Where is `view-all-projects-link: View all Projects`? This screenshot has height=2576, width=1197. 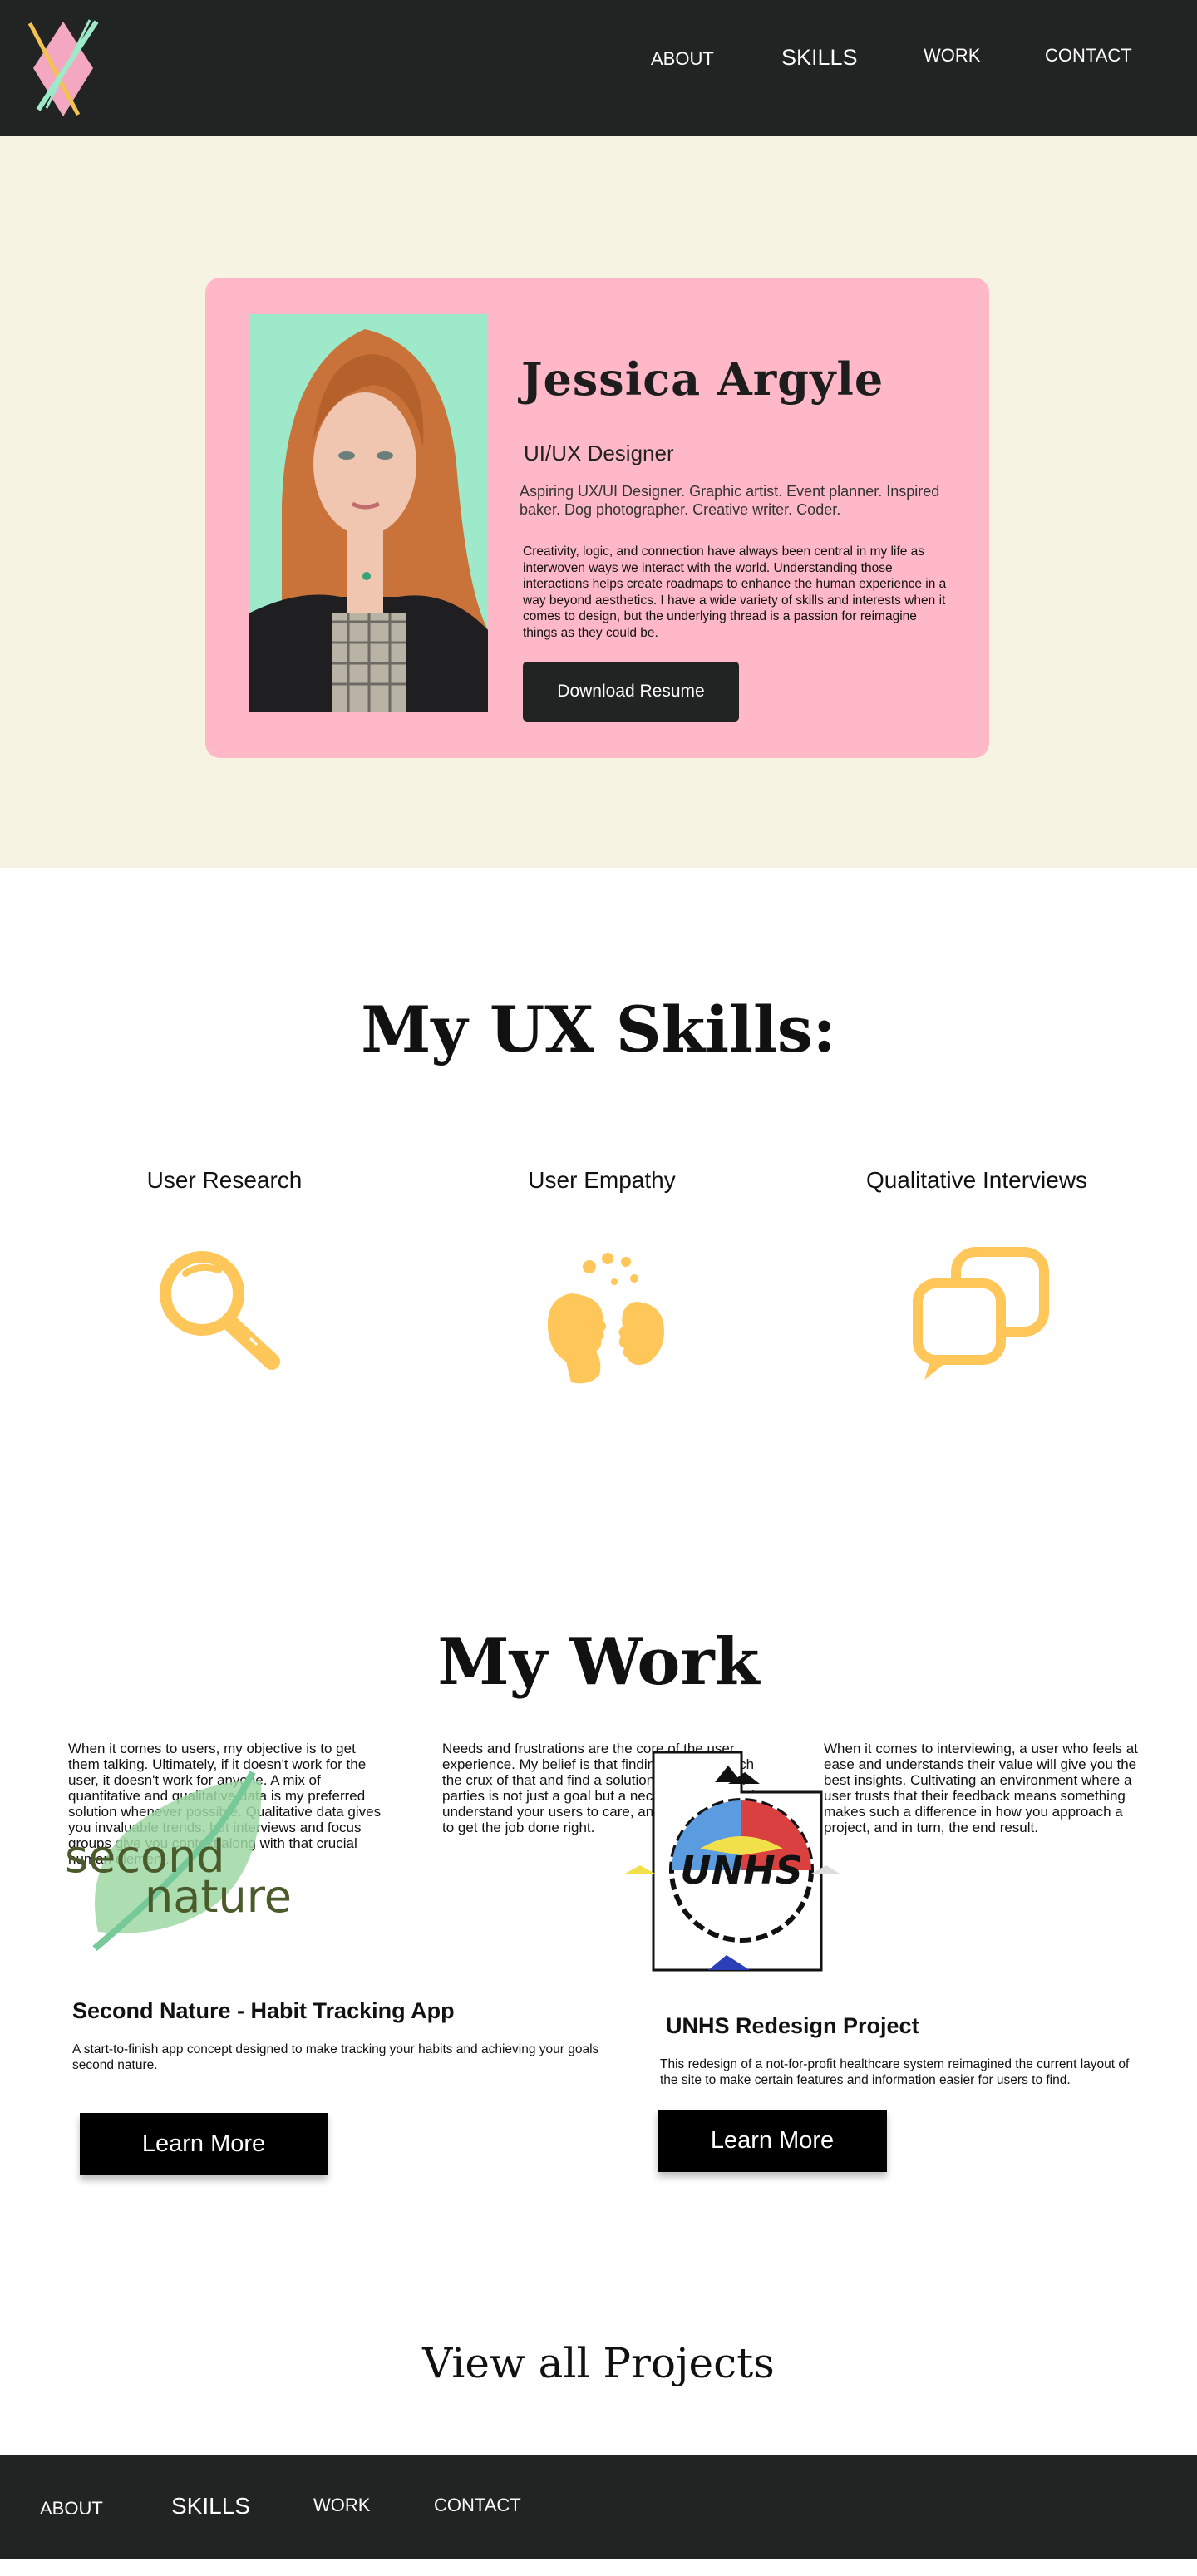 view-all-projects-link: View all Projects is located at coordinates (598, 2363).